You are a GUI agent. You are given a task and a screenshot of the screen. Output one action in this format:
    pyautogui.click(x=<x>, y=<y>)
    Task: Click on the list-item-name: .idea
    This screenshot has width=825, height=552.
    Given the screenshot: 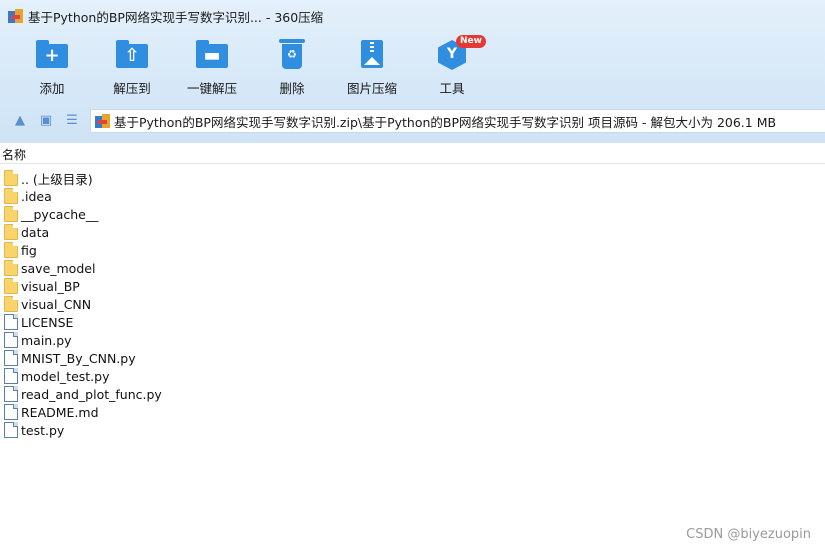 What is the action you would take?
    pyautogui.click(x=36, y=196)
    